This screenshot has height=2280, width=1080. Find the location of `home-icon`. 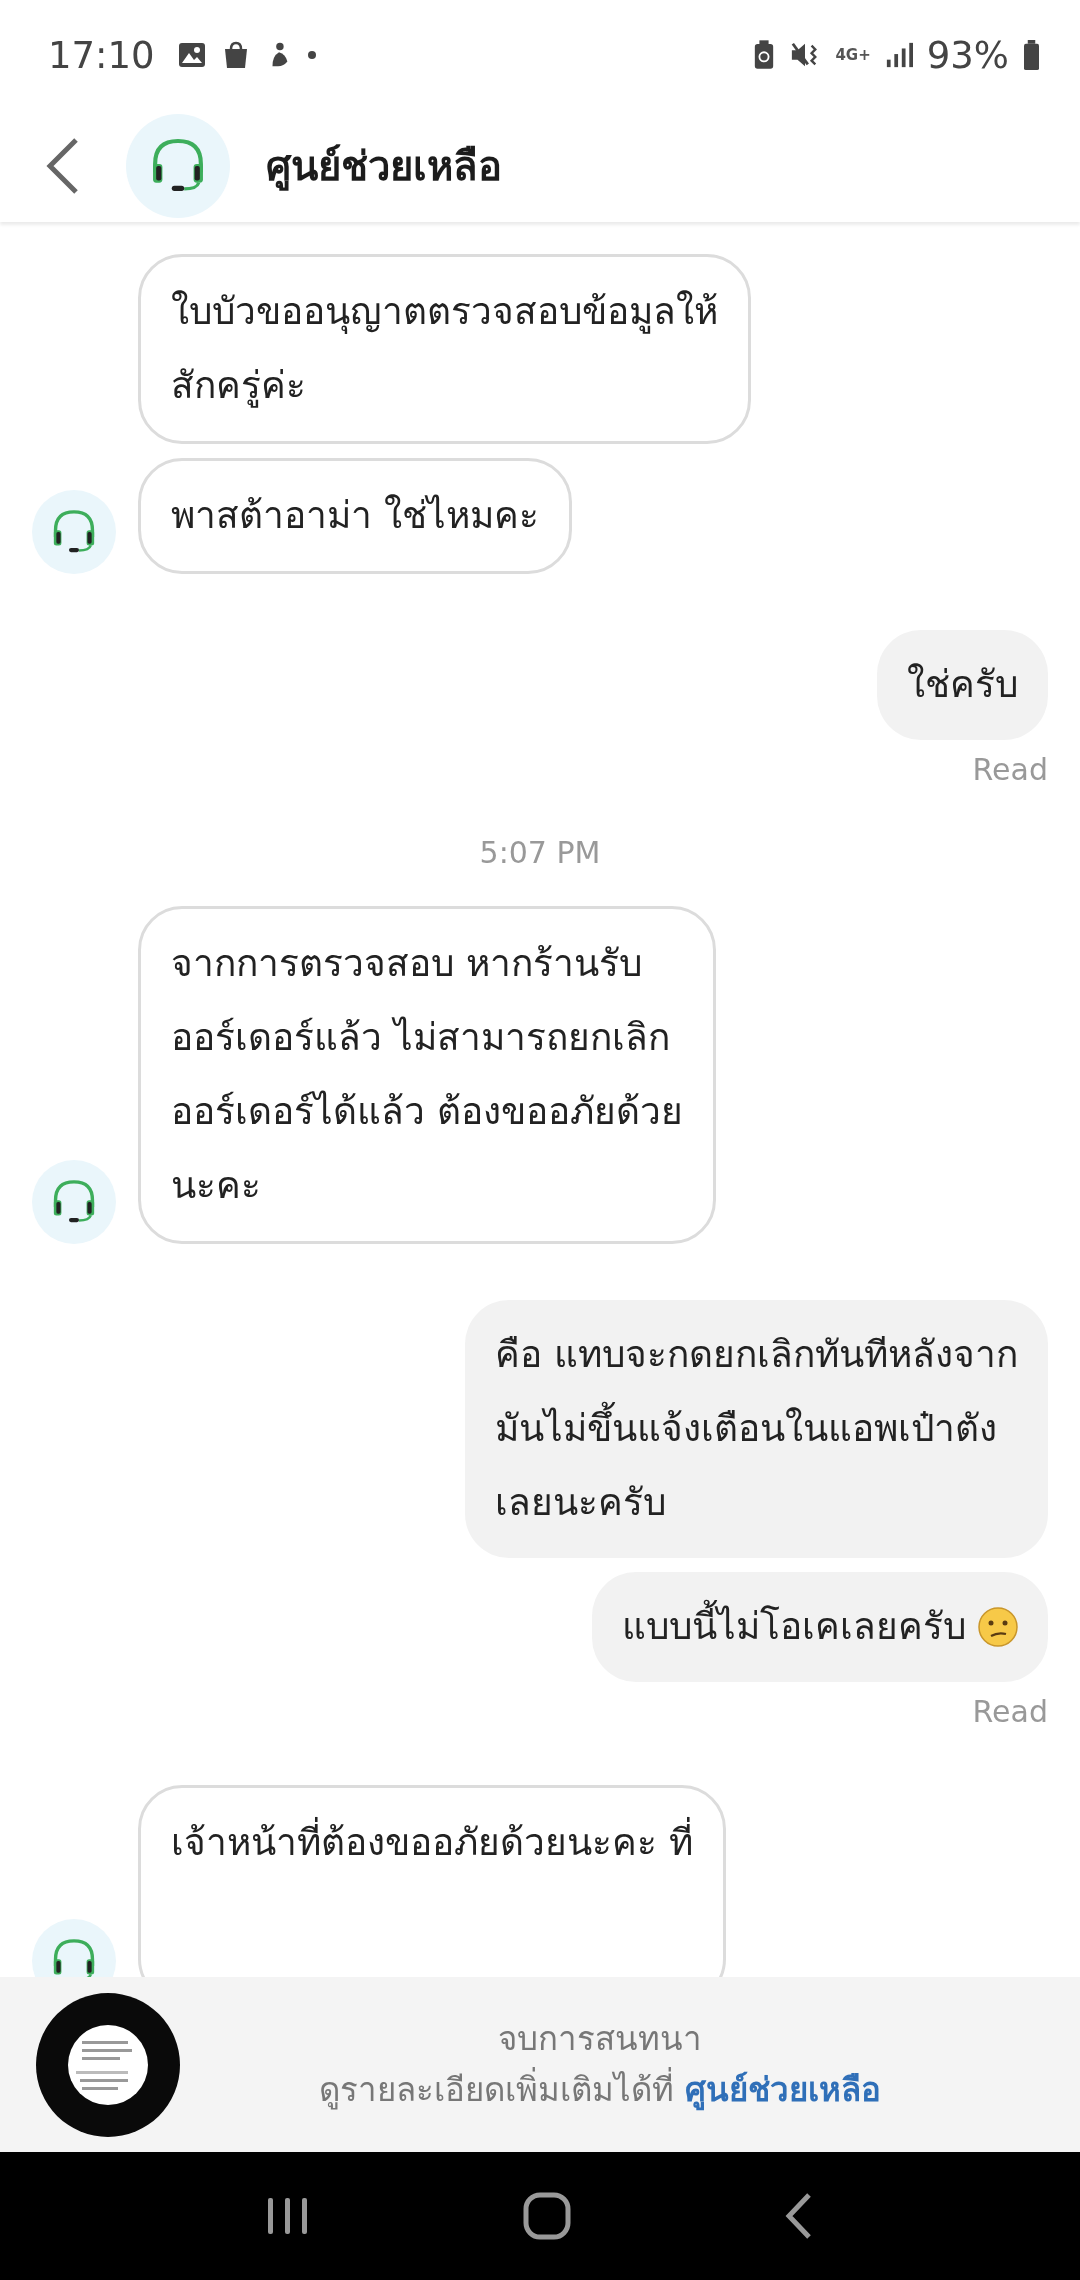

home-icon is located at coordinates (547, 2216).